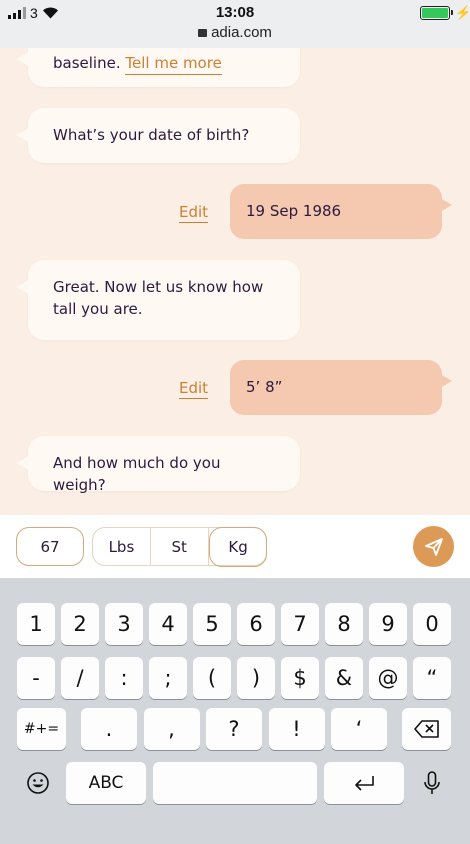  I want to click on answer-input-bar: 67 Lbs St Kg, so click(235, 546).